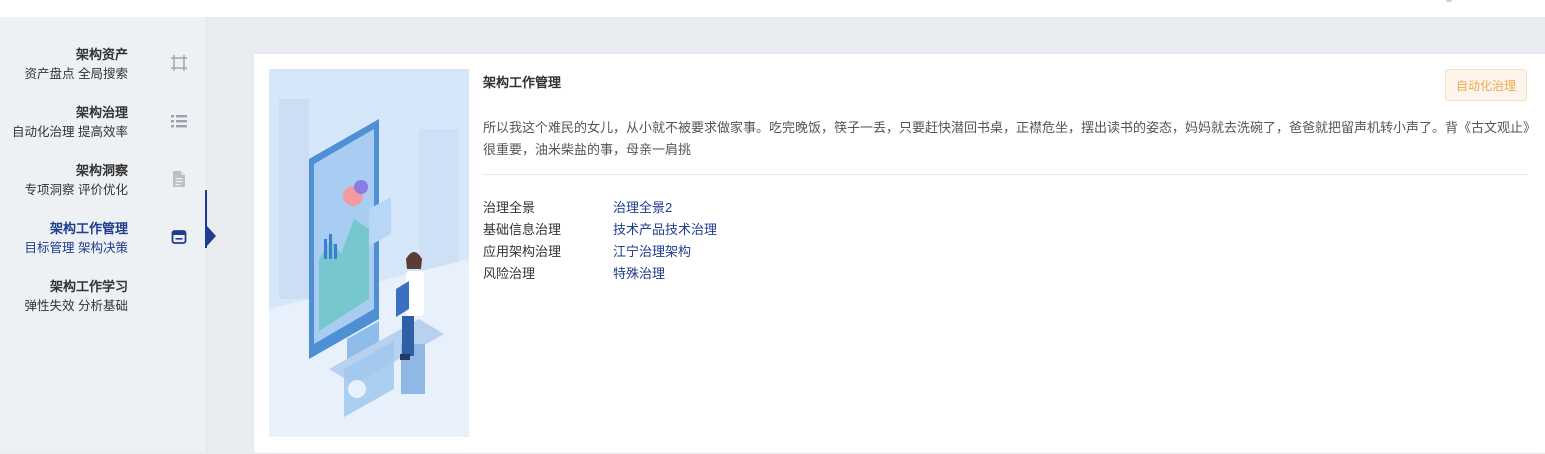 This screenshot has height=454, width=1545. I want to click on sidebar-item-title: 架构治理, so click(101, 112).